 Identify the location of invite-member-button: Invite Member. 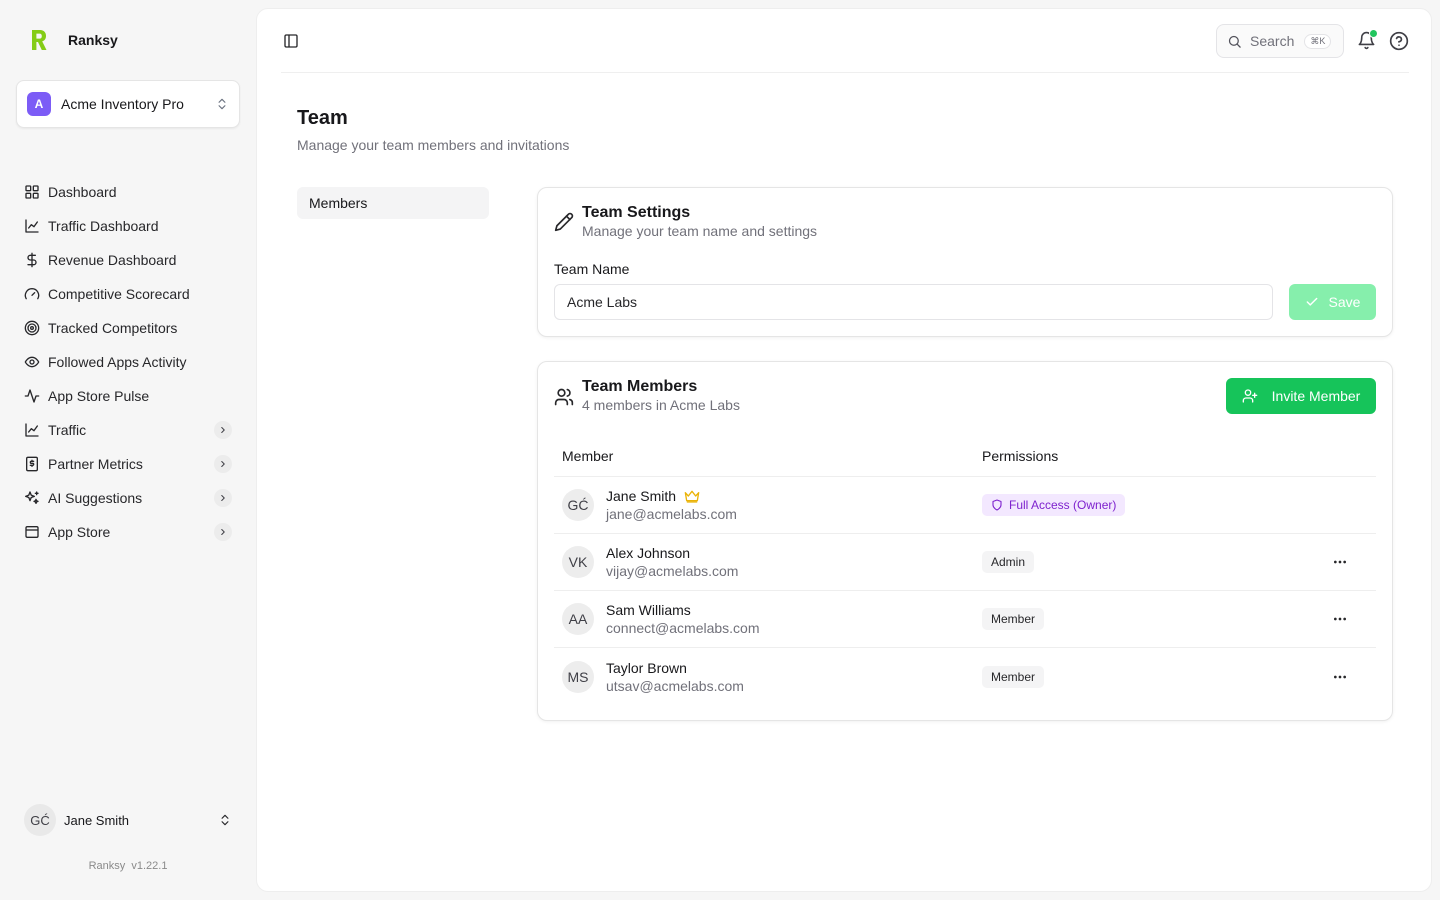
(1301, 396).